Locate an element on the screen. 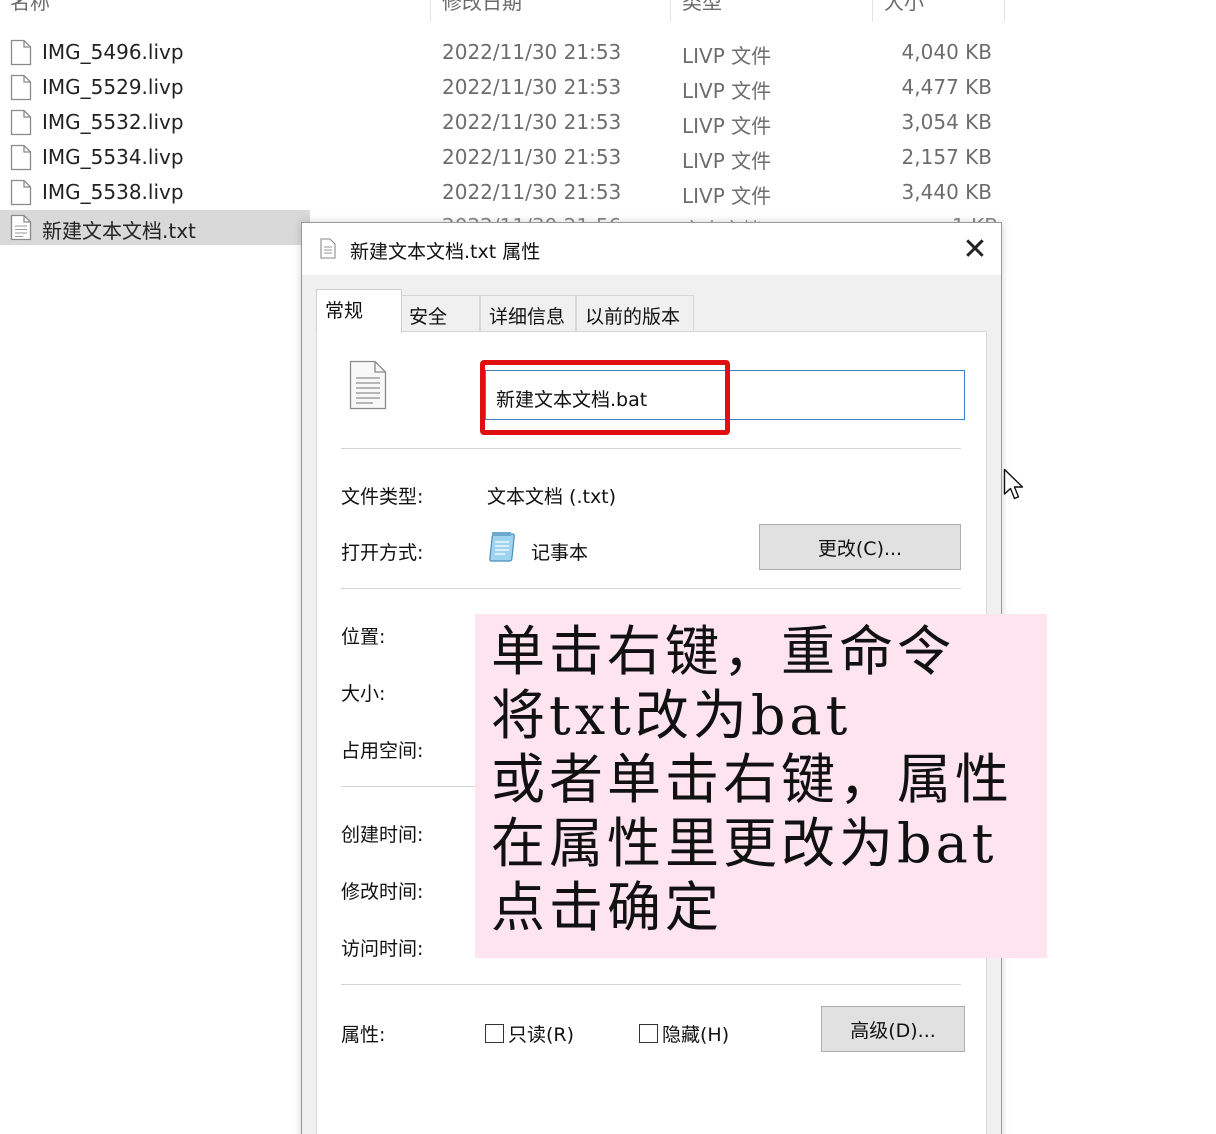  note-line: 将txt改为bat is located at coordinates (671, 715).